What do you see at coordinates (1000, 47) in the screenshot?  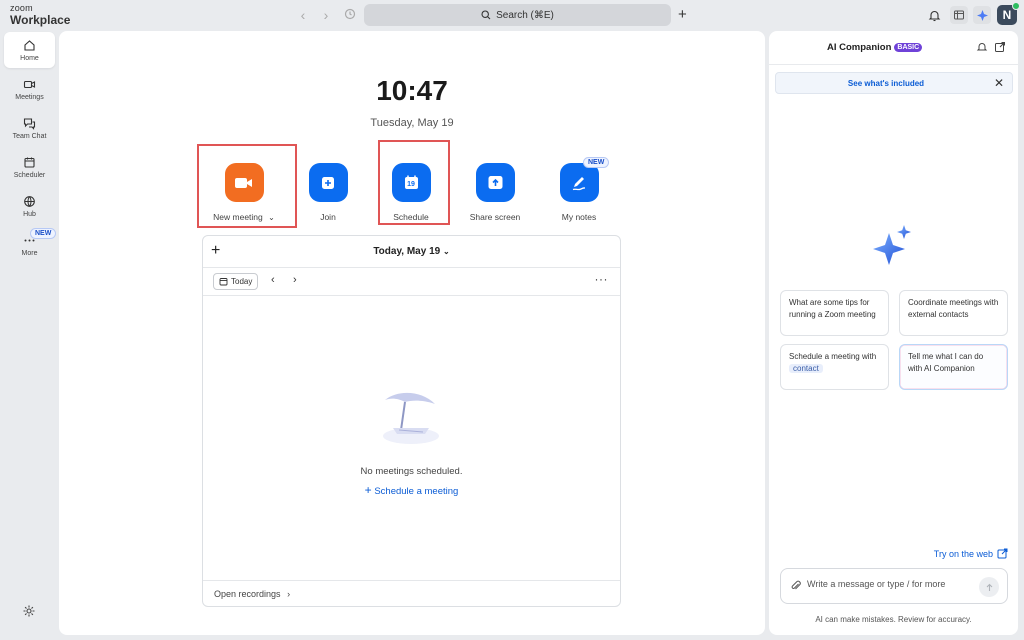 I see `pop-out-icon` at bounding box center [1000, 47].